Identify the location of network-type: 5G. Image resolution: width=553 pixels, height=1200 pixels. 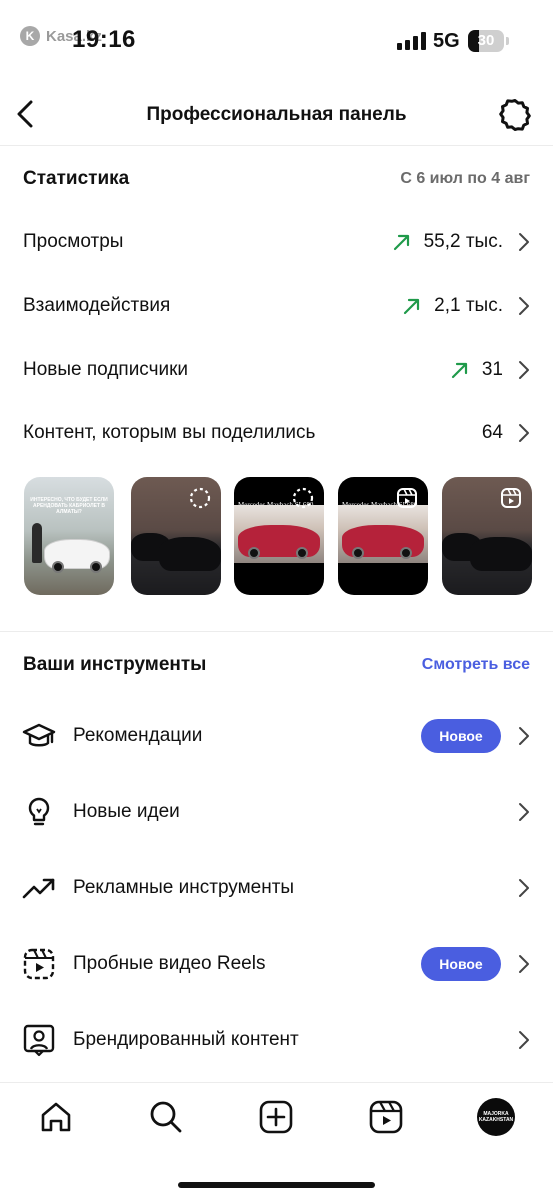
(446, 41).